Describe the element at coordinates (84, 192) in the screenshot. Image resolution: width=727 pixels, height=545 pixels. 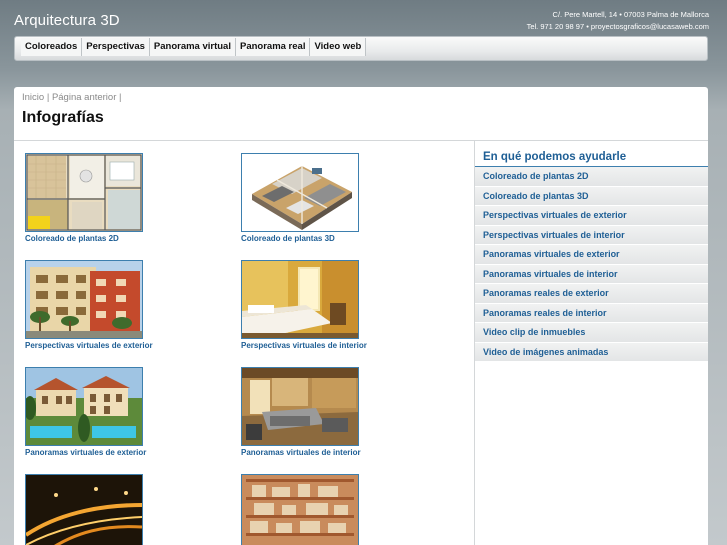
I see `floor-plan-2d-image` at that location.